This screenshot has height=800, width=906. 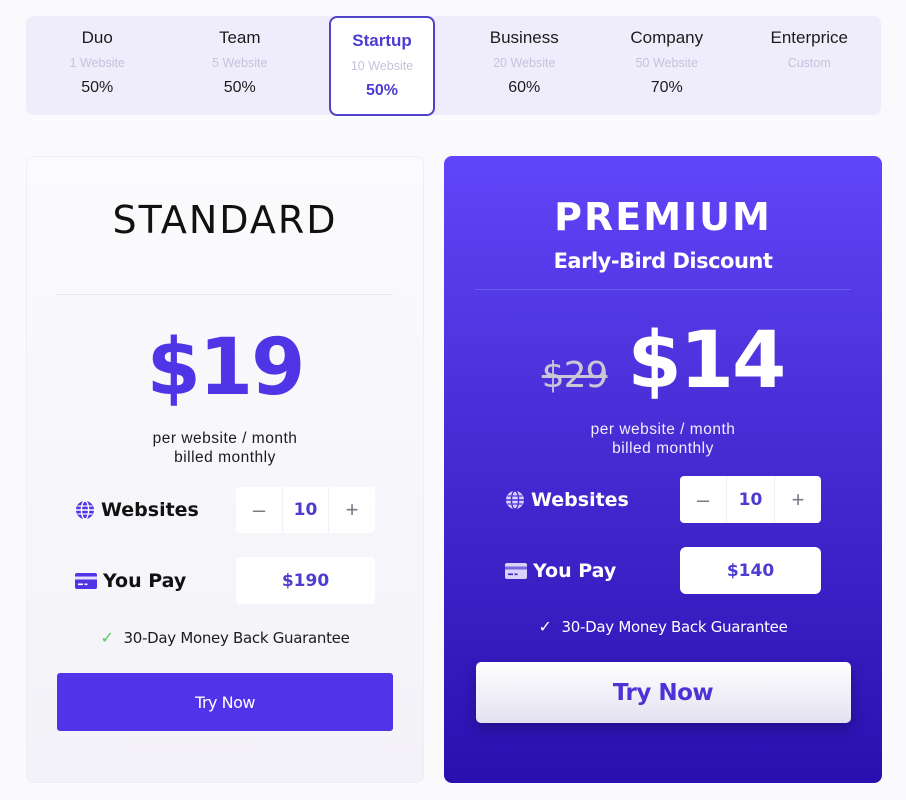 I want to click on tier-name: Business, so click(x=524, y=37).